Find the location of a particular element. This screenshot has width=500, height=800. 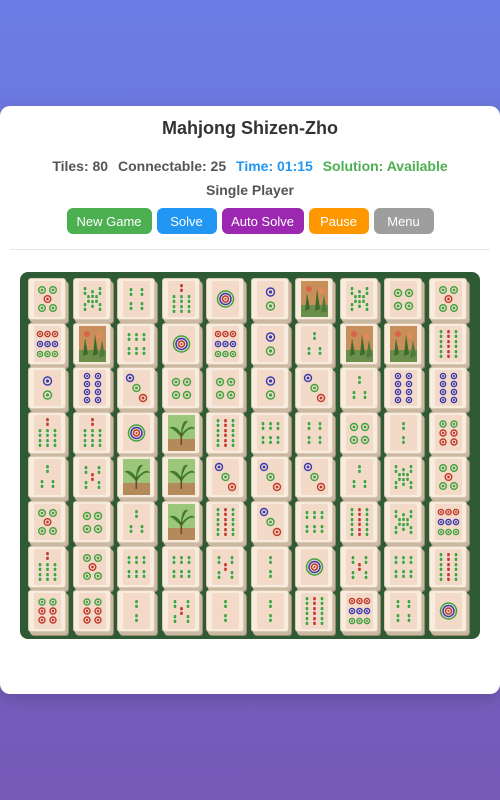

solve-button: Solve is located at coordinates (186, 221).